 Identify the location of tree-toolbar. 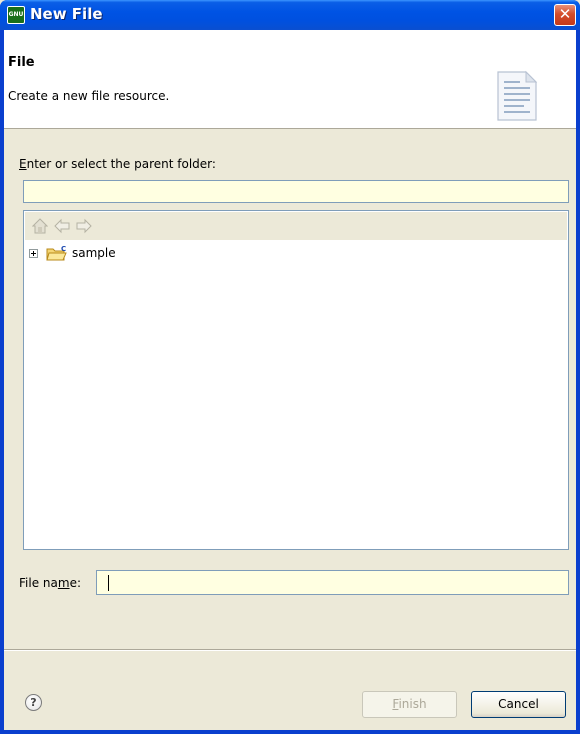
(296, 226).